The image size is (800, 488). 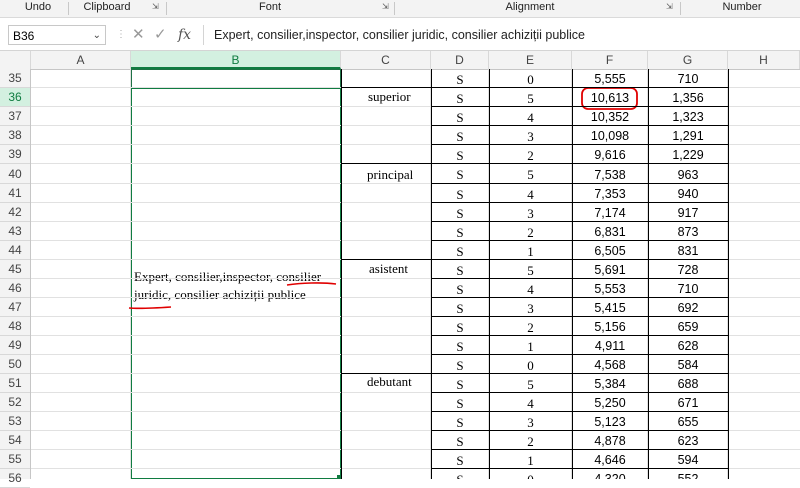 I want to click on cell-f44: 6,505, so click(x=610, y=250).